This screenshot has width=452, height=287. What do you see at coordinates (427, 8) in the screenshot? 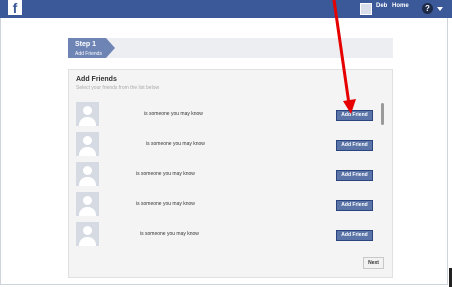
I see `help-icon: ?` at bounding box center [427, 8].